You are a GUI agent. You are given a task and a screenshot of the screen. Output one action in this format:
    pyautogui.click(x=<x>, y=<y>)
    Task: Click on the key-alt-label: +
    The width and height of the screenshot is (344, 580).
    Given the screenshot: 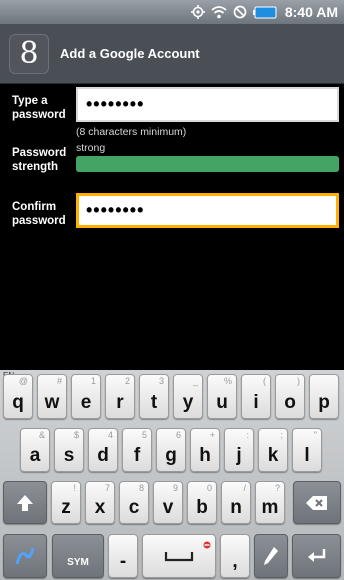 What is the action you would take?
    pyautogui.click(x=212, y=435)
    